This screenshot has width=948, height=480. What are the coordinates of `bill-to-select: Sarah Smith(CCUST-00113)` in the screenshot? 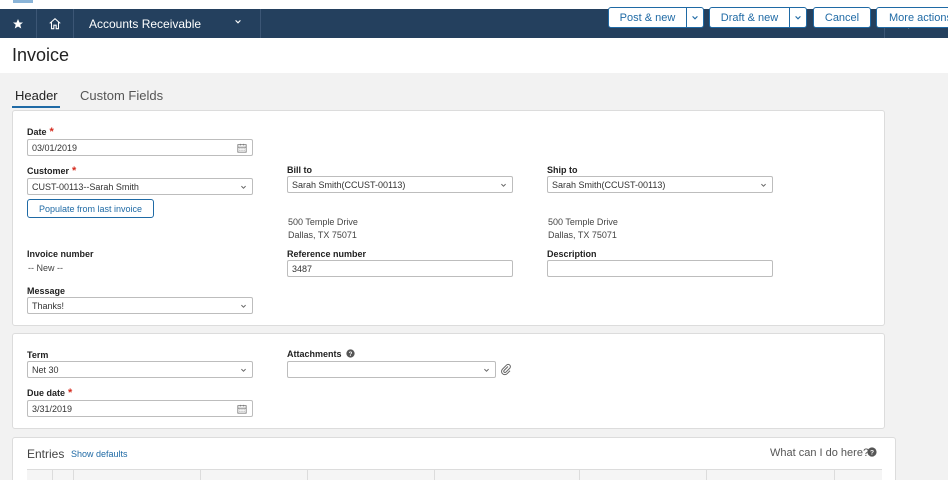 It's located at (400, 184).